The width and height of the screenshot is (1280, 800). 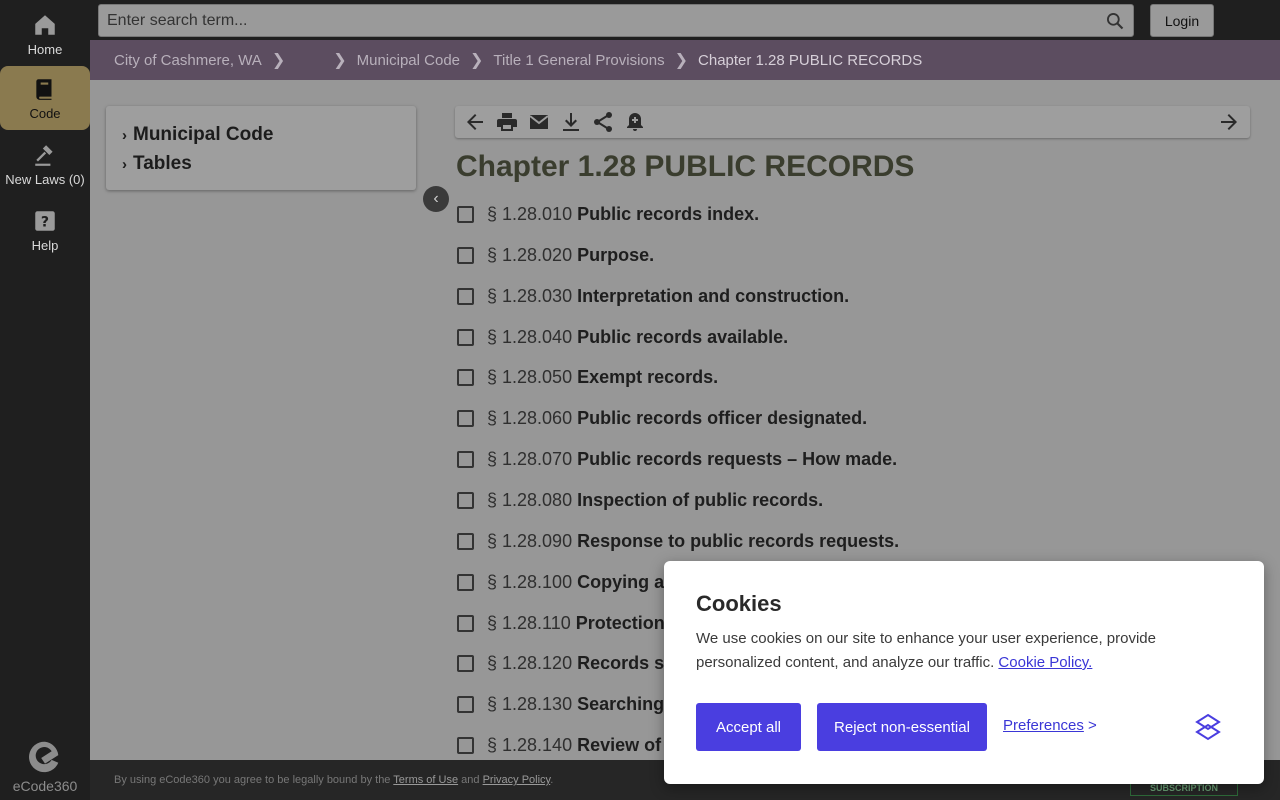 I want to click on print-icon, so click(x=507, y=122).